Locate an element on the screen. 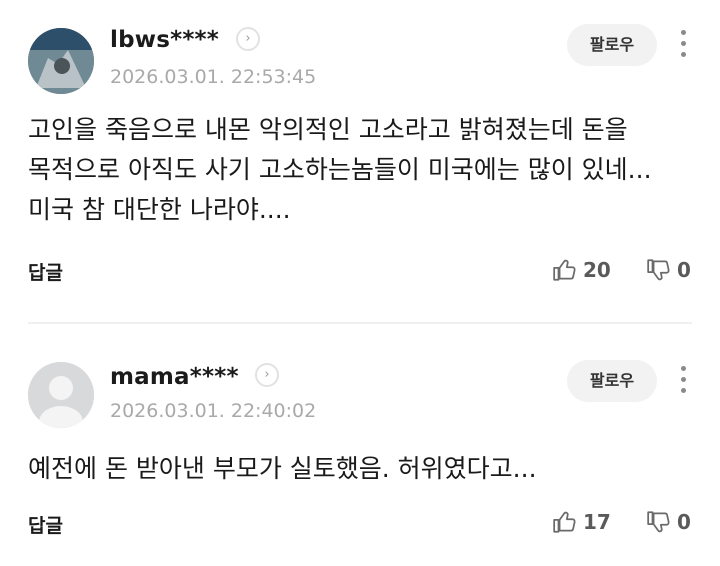 The width and height of the screenshot is (720, 566). like-count: 17 is located at coordinates (597, 522).